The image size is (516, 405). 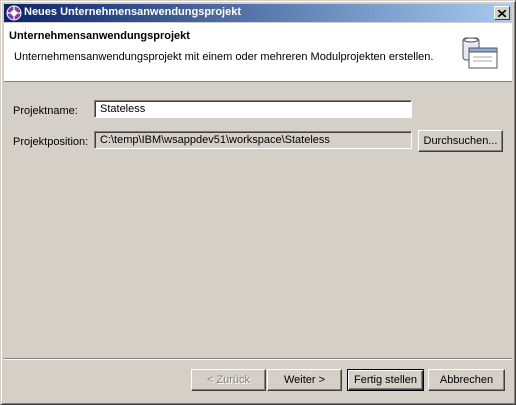 What do you see at coordinates (466, 380) in the screenshot?
I see `cancel-button: Abbrechen` at bounding box center [466, 380].